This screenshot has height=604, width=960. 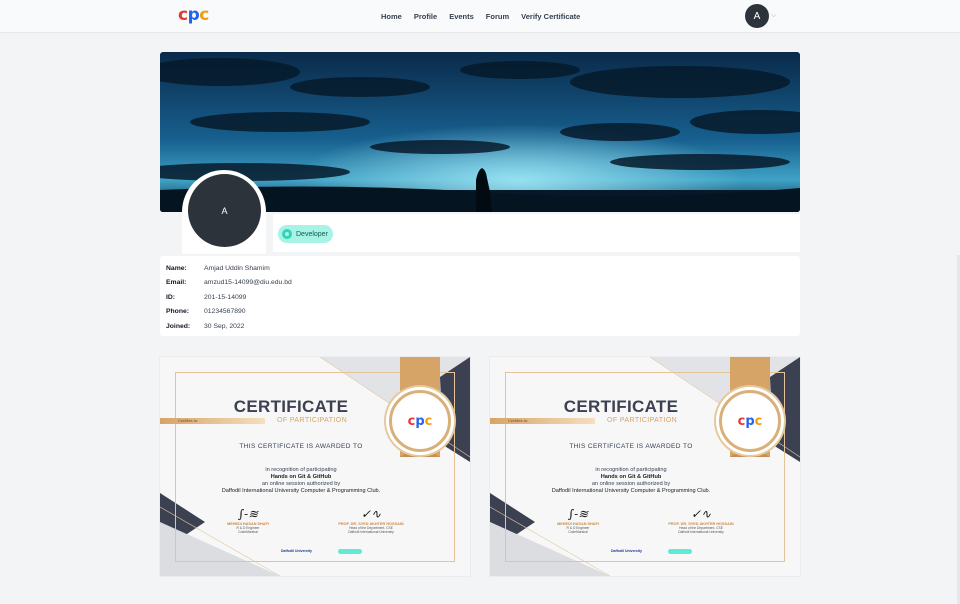 I want to click on role-label: Developer, so click(x=312, y=234).